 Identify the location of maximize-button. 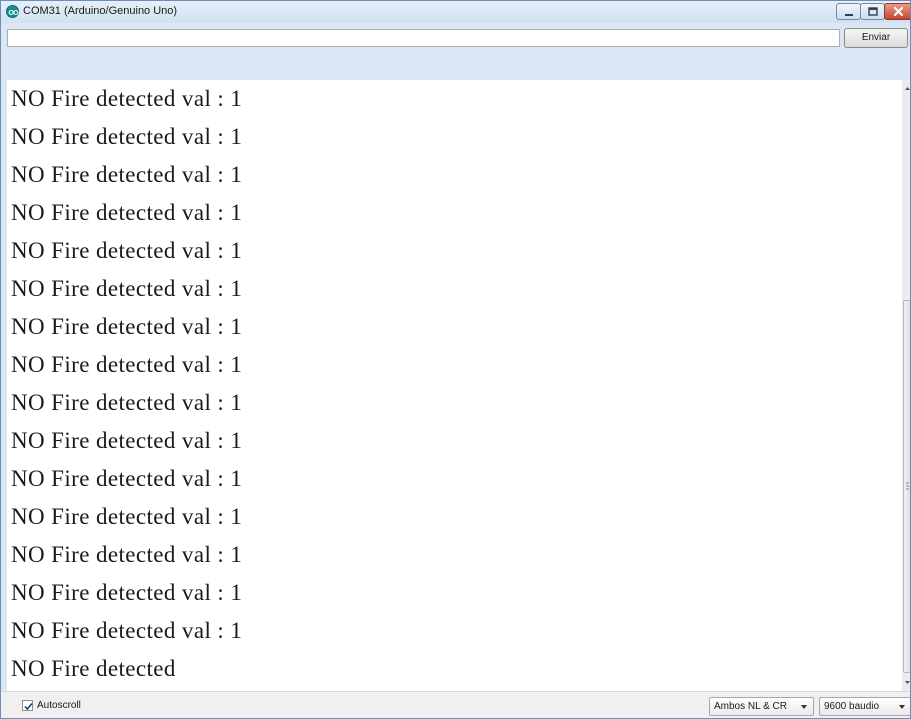
(872, 11).